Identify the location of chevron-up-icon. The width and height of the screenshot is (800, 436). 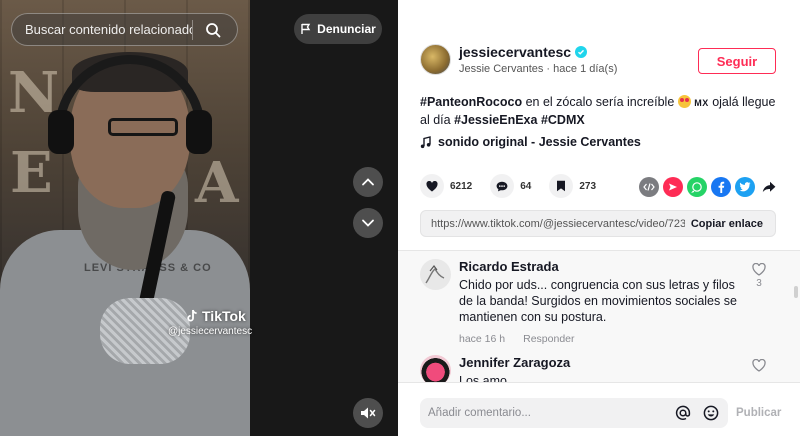
(368, 182).